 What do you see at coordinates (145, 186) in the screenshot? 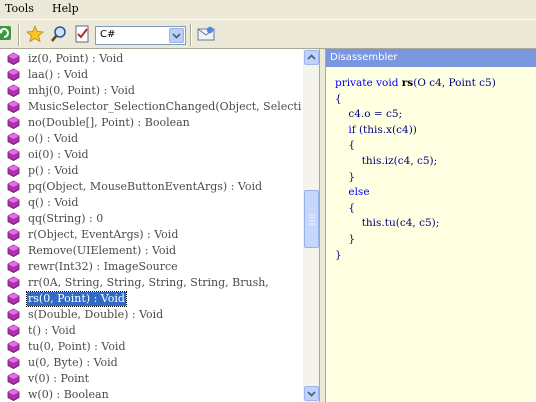
I see `tree-item-label: pq(Object, MouseButtonEventArgs) : Void` at bounding box center [145, 186].